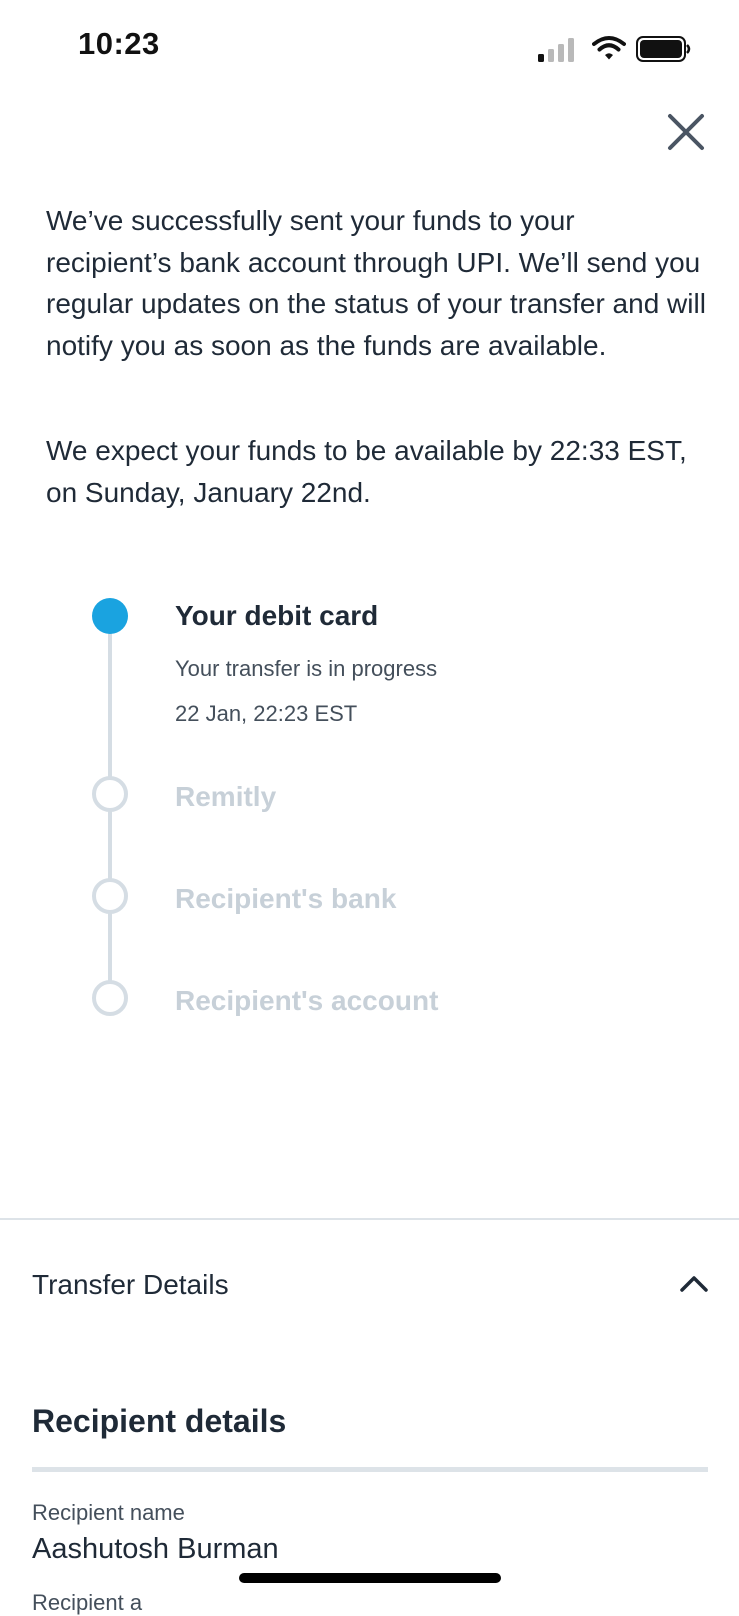 Image resolution: width=739 pixels, height=1616 pixels. What do you see at coordinates (87, 1602) in the screenshot?
I see `next-field-label: Recipient a` at bounding box center [87, 1602].